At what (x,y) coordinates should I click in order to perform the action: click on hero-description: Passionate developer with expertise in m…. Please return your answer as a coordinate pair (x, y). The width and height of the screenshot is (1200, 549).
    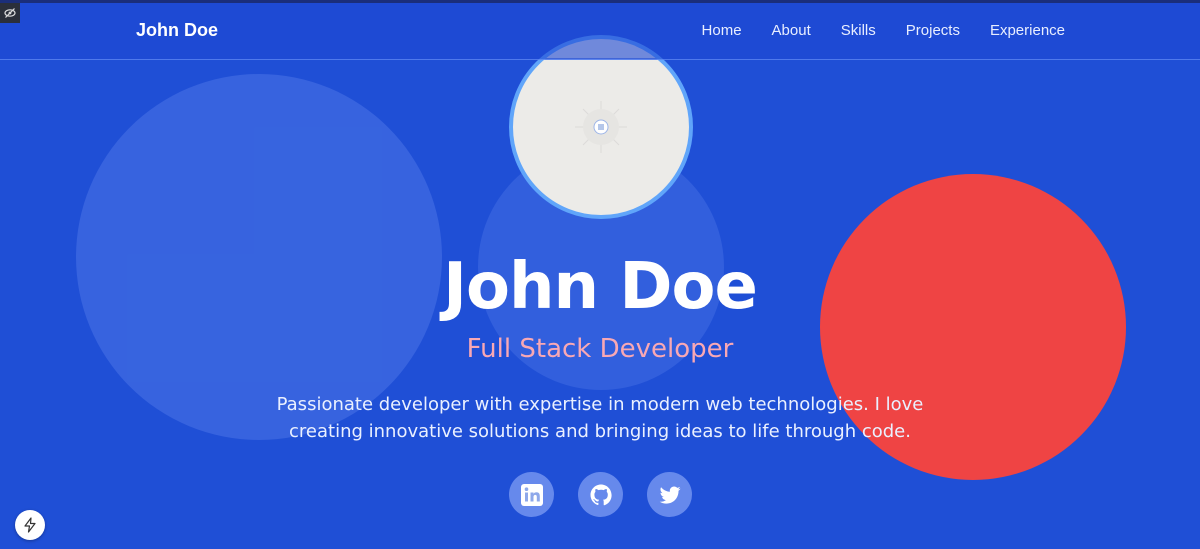
    Looking at the image, I should click on (600, 418).